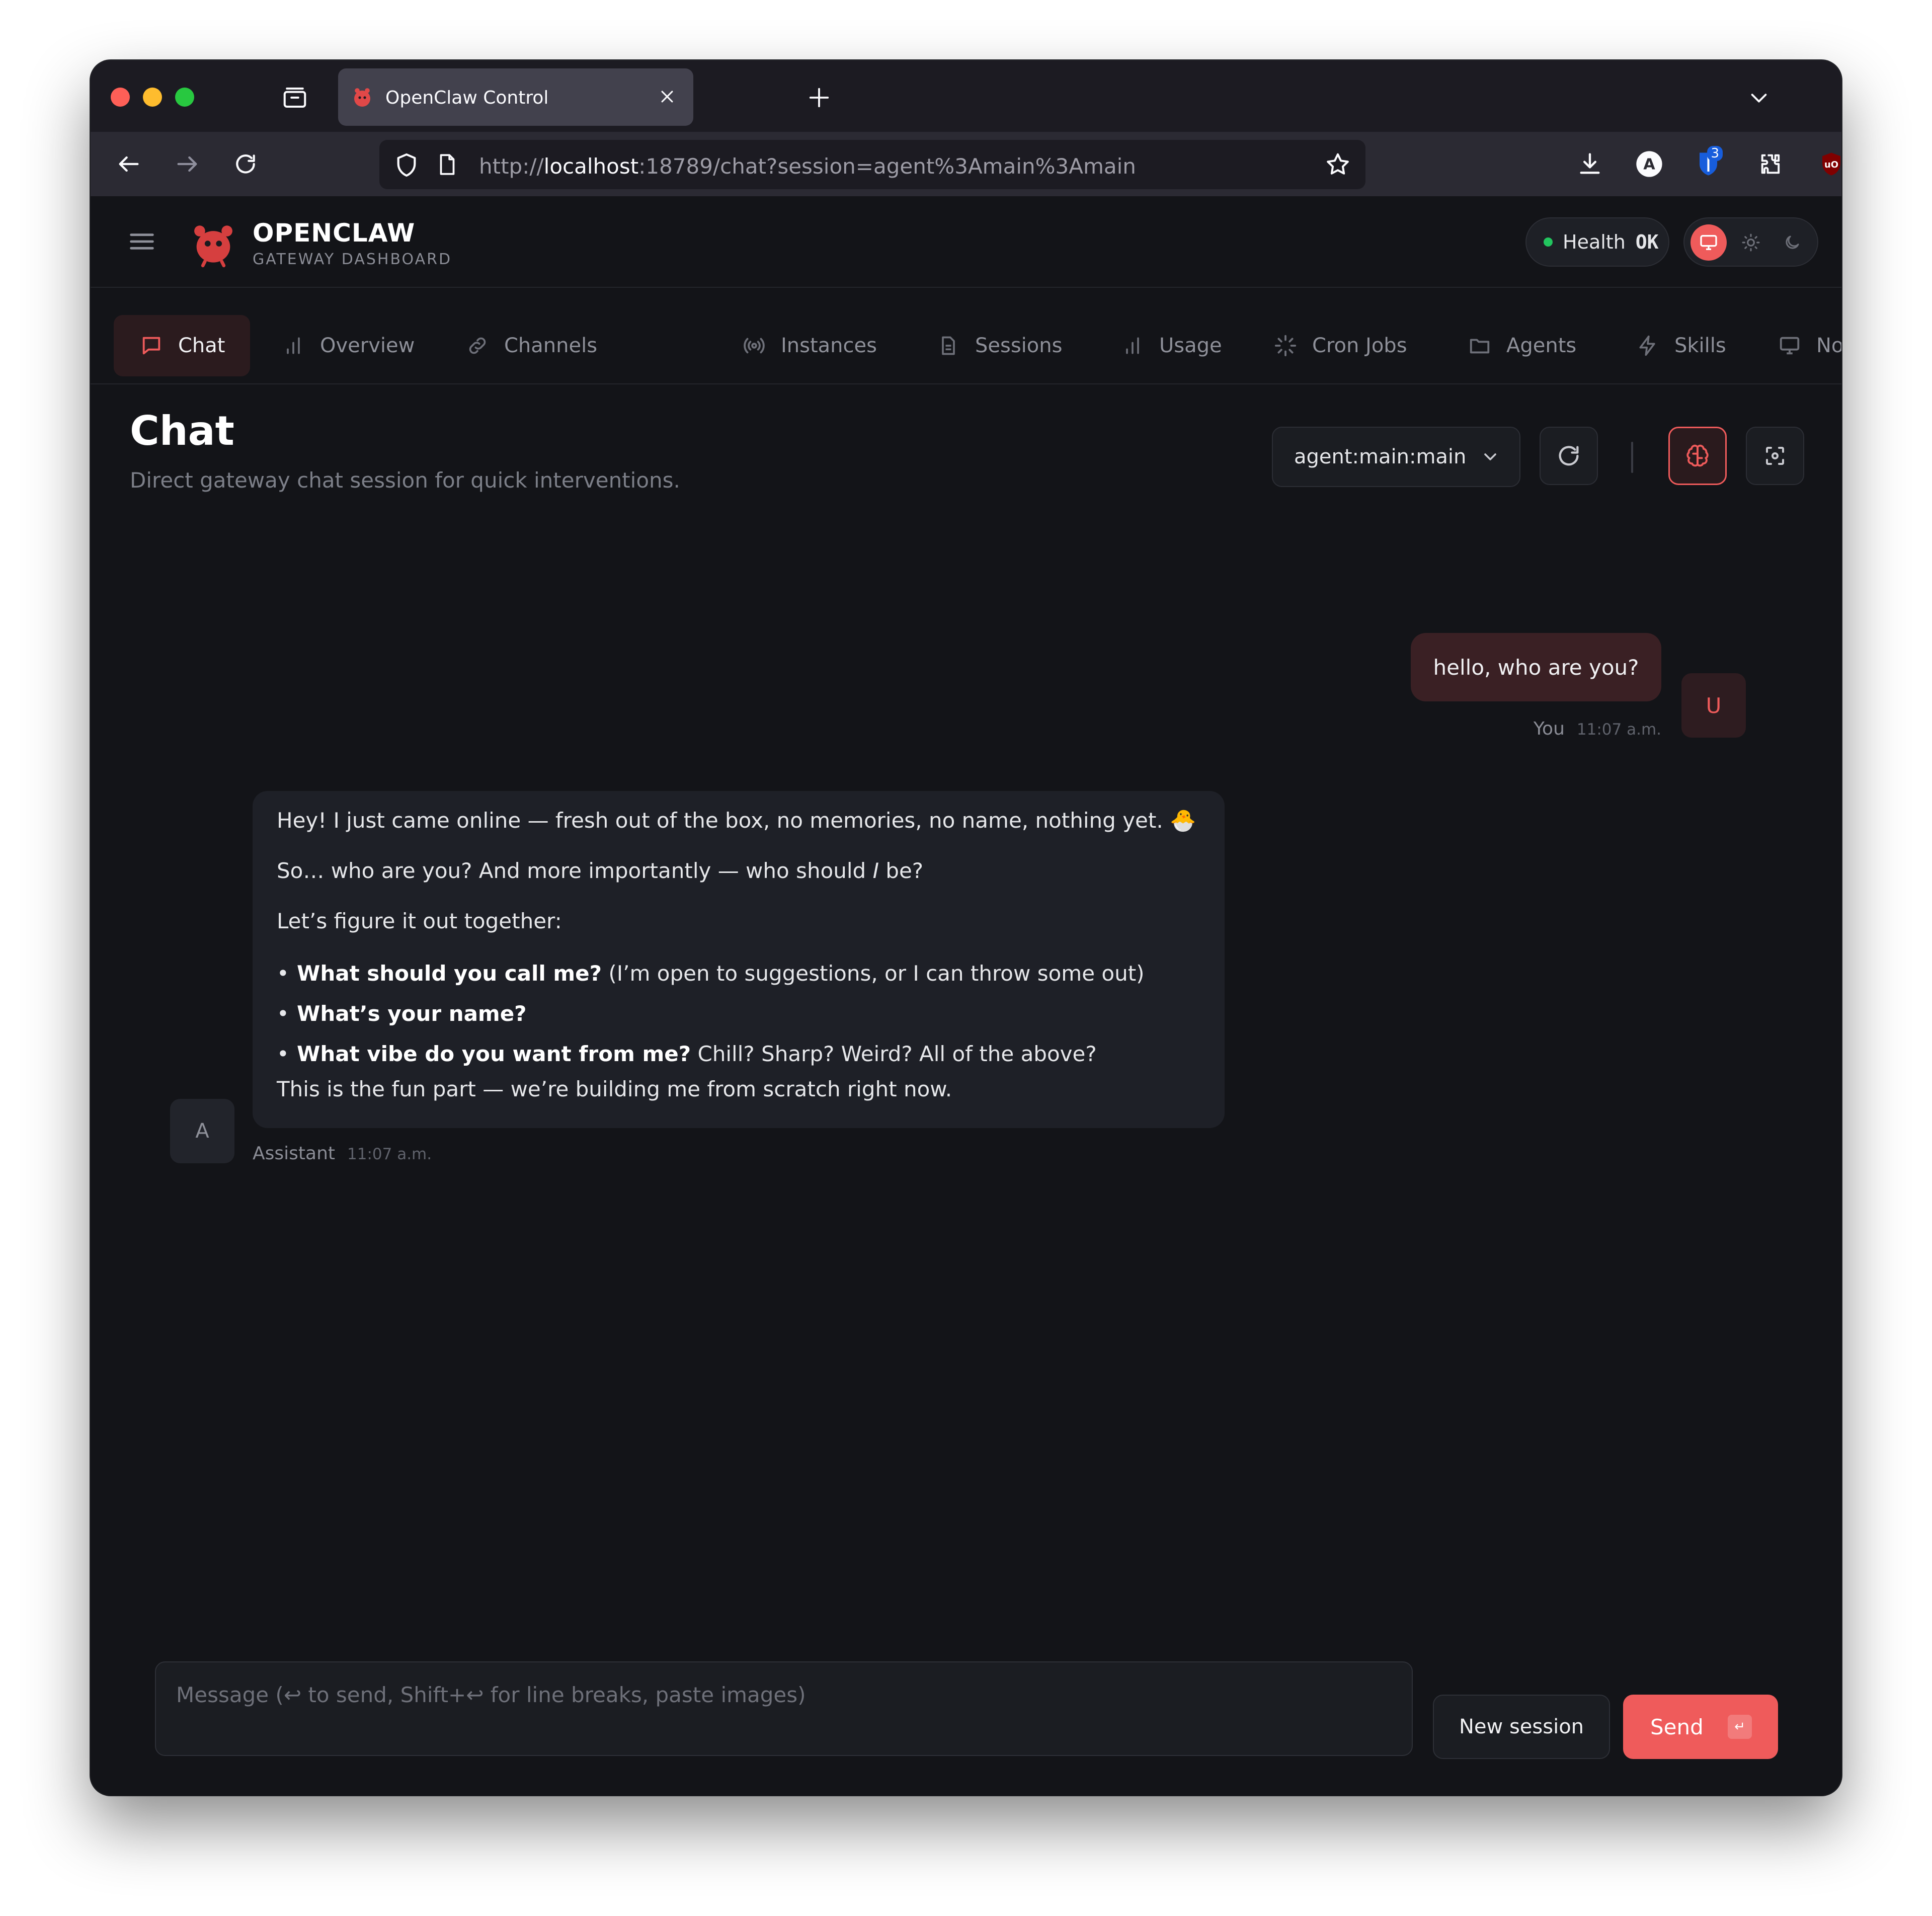 The image size is (1932, 1916). Describe the element at coordinates (966, 242) in the screenshot. I see `app-header: OPENCLAW GATEWAY DASHBOARD Health OK` at that location.